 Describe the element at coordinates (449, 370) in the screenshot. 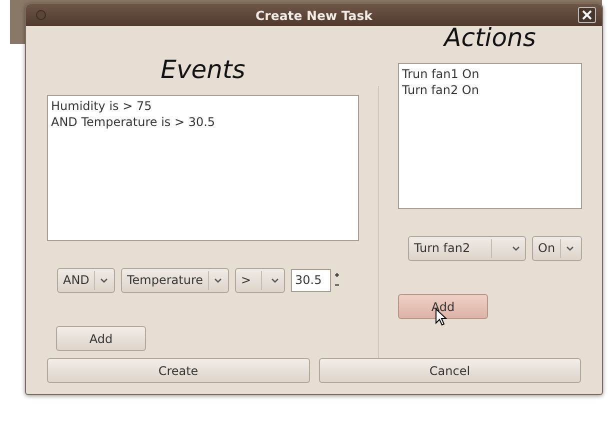

I see `dialog-button: Cancel` at that location.